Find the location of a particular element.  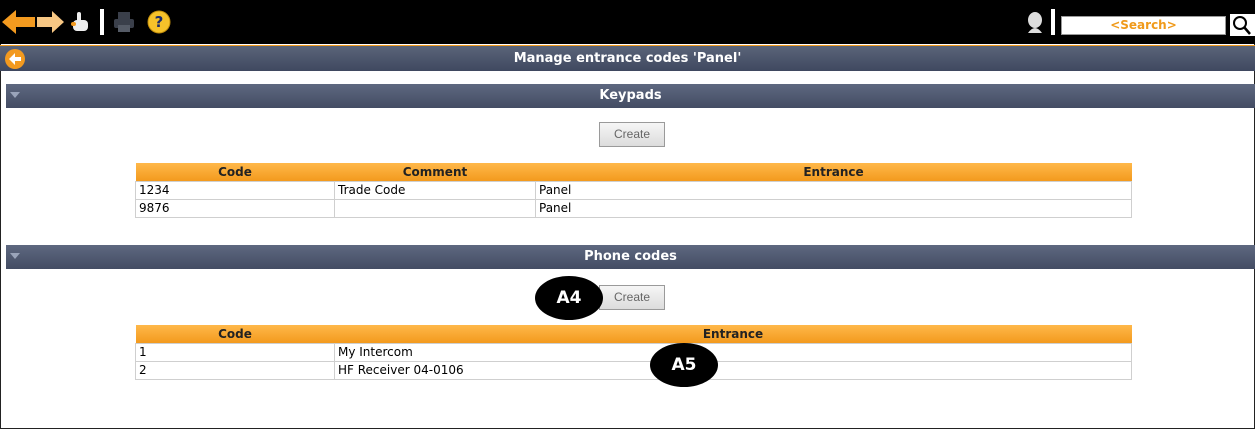

page-title-bar: Manage entrance codes 'Panel' is located at coordinates (627, 58).